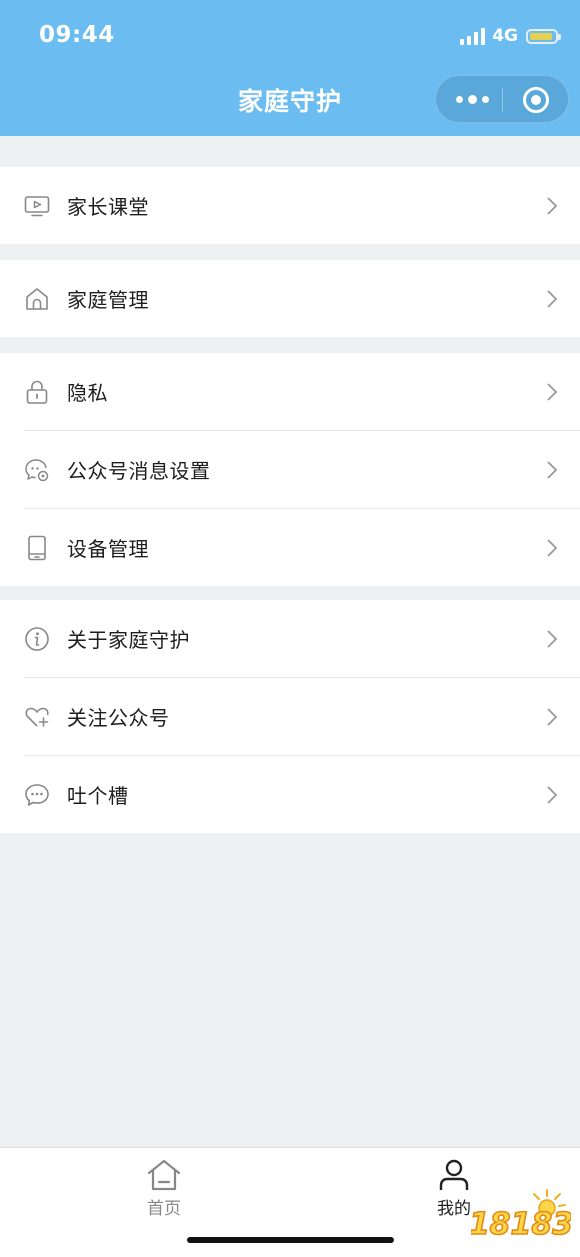 The height and width of the screenshot is (1257, 580). What do you see at coordinates (98, 796) in the screenshot?
I see `menu-item-label: 吐个槽` at bounding box center [98, 796].